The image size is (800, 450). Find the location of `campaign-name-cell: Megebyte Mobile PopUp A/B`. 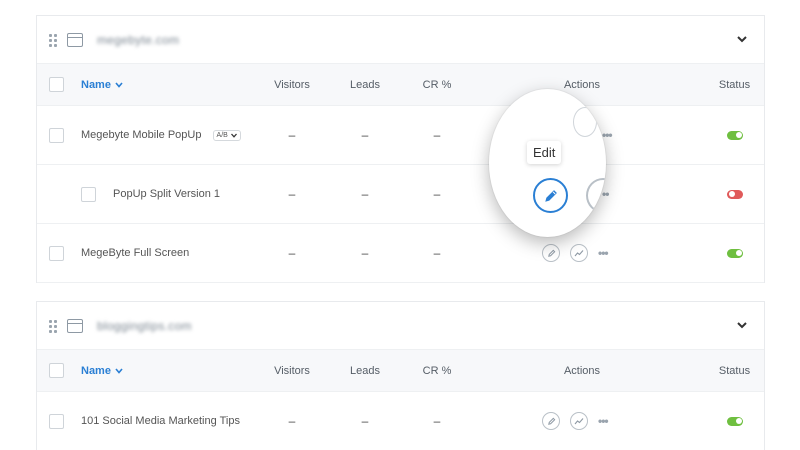

campaign-name-cell: Megebyte Mobile PopUp A/B is located at coordinates (161, 135).